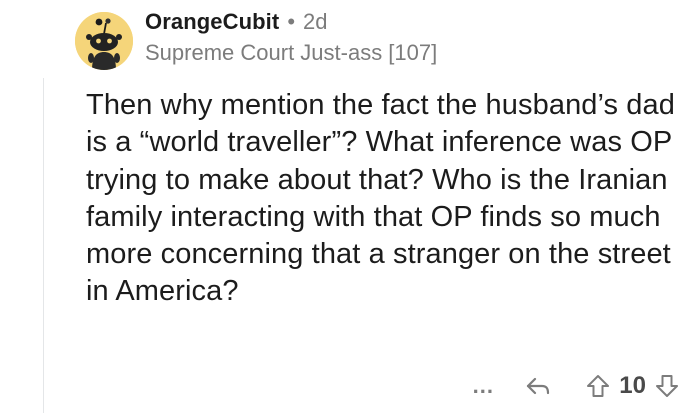  Describe the element at coordinates (212, 22) in the screenshot. I see `username-link: OrangeCubit` at that location.